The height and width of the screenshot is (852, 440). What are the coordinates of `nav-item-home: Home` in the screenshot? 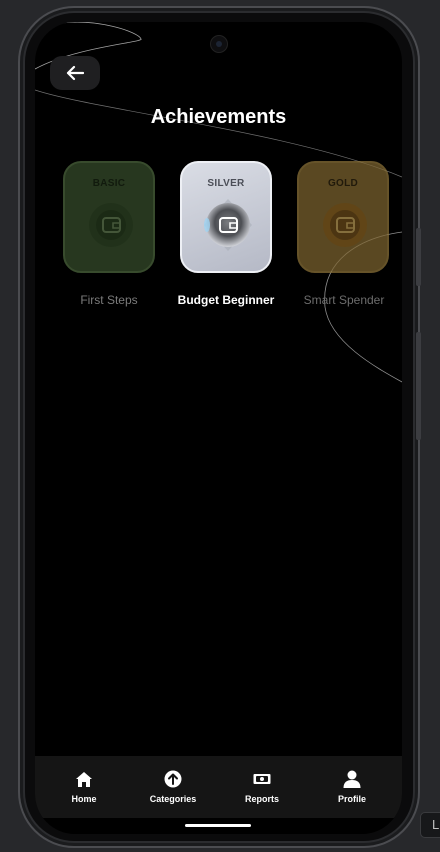 It's located at (84, 787).